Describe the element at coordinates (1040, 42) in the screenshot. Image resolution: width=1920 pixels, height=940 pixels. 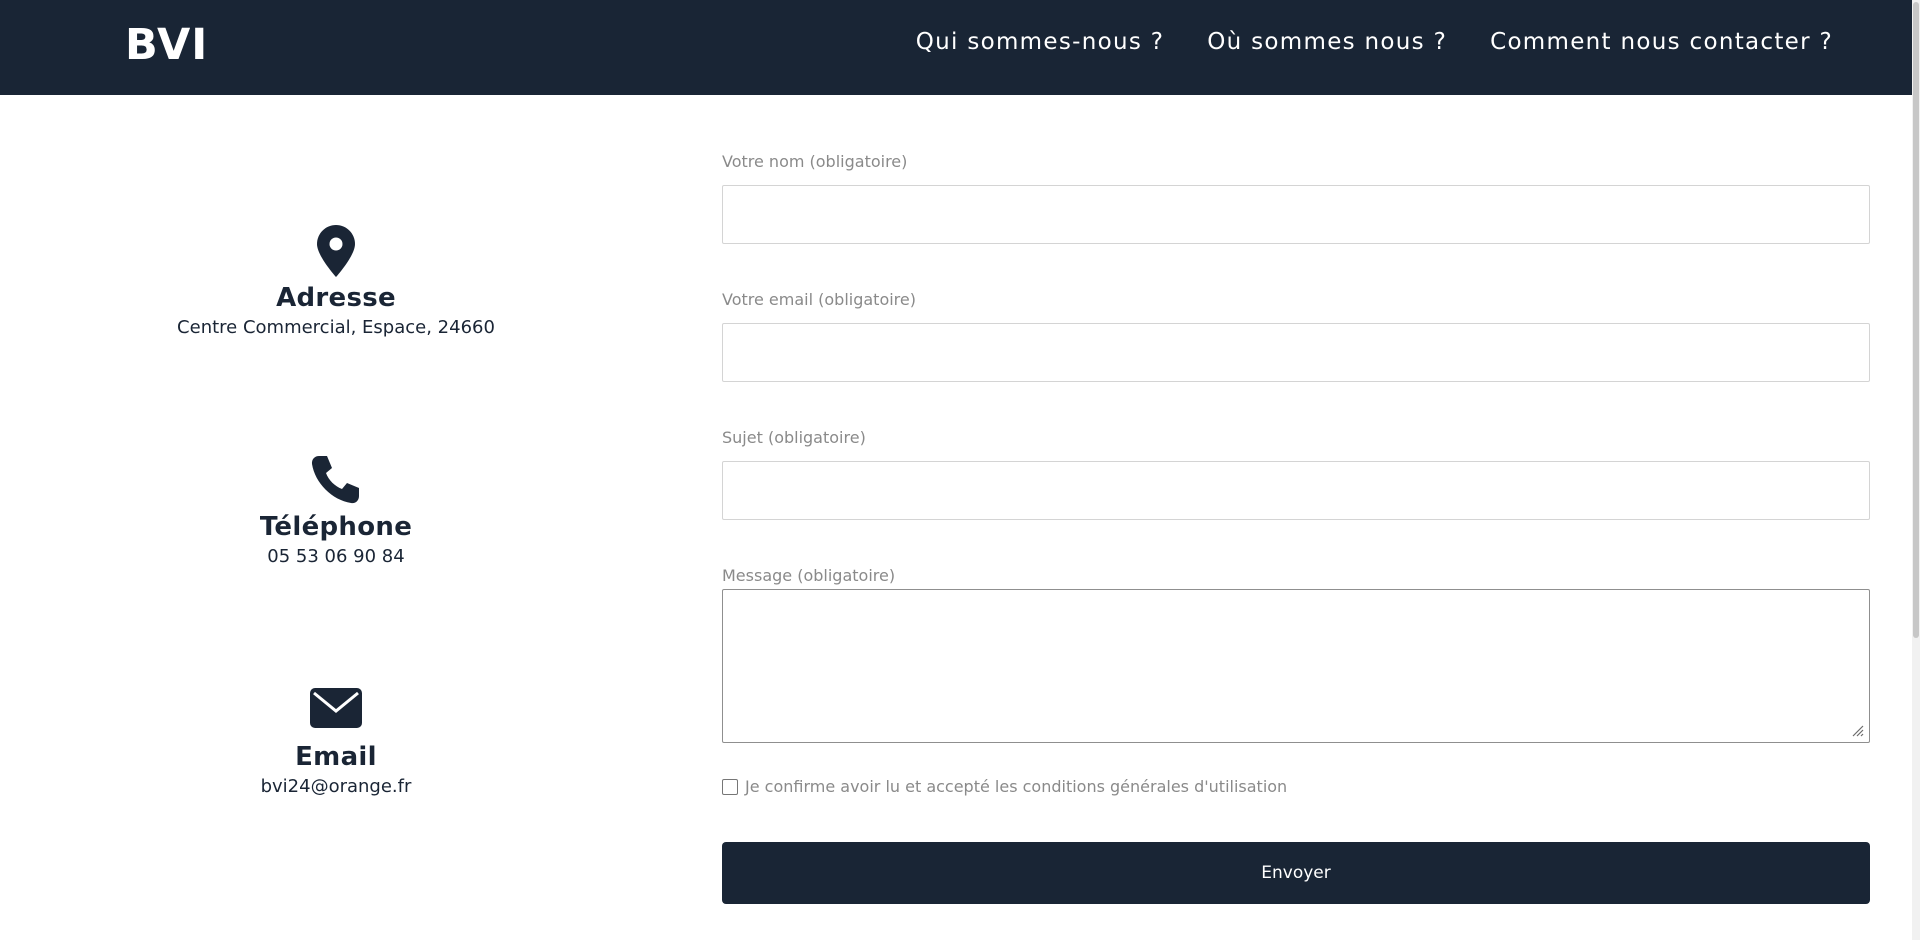
I see `nav-link-about: Qui sommes-nous ?` at that location.